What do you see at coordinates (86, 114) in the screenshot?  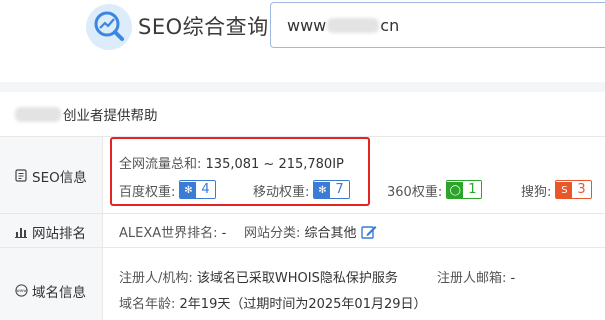 I see `site-title: 创业者提供帮助` at bounding box center [86, 114].